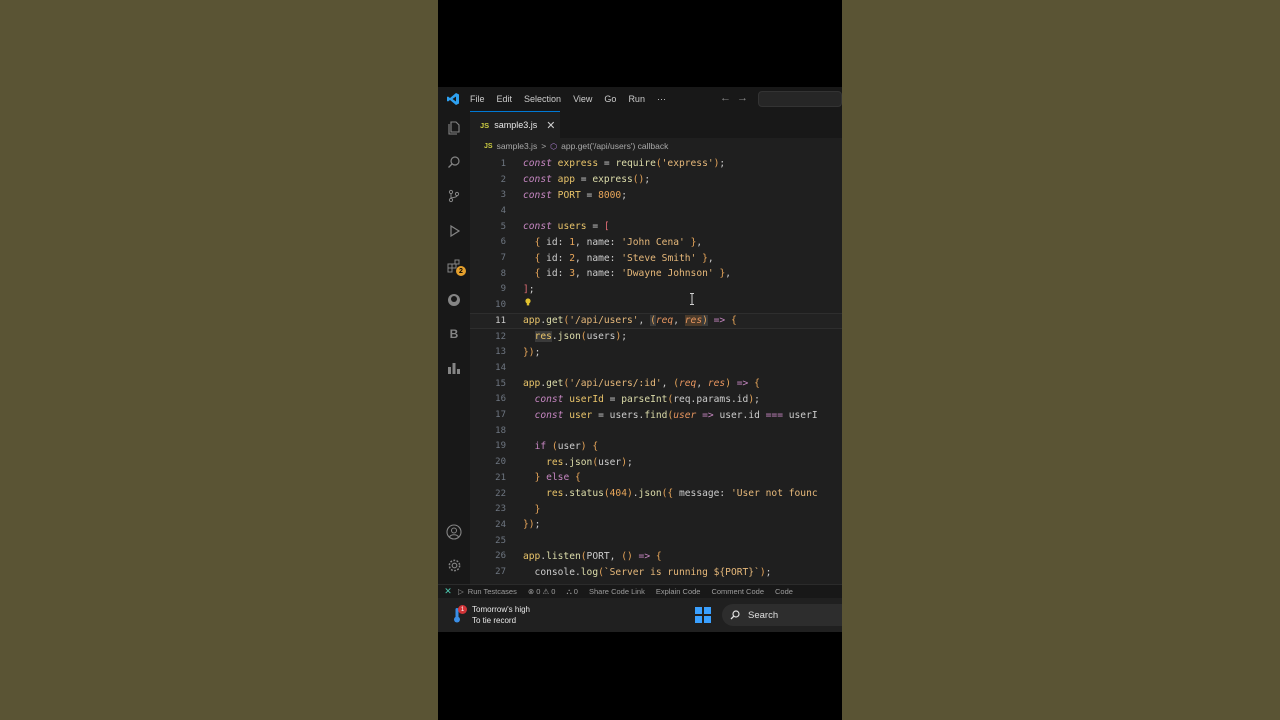 The width and height of the screenshot is (1280, 720). I want to click on github-icon, so click(454, 300).